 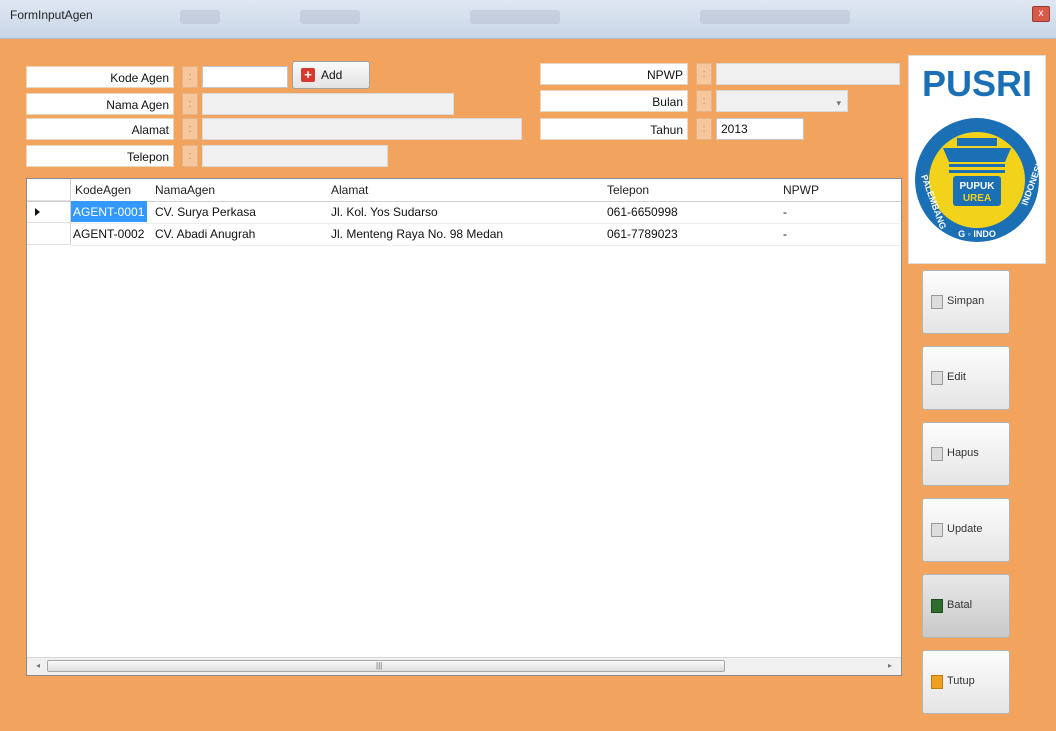 I want to click on tutup-button: Tutup, so click(x=966, y=682).